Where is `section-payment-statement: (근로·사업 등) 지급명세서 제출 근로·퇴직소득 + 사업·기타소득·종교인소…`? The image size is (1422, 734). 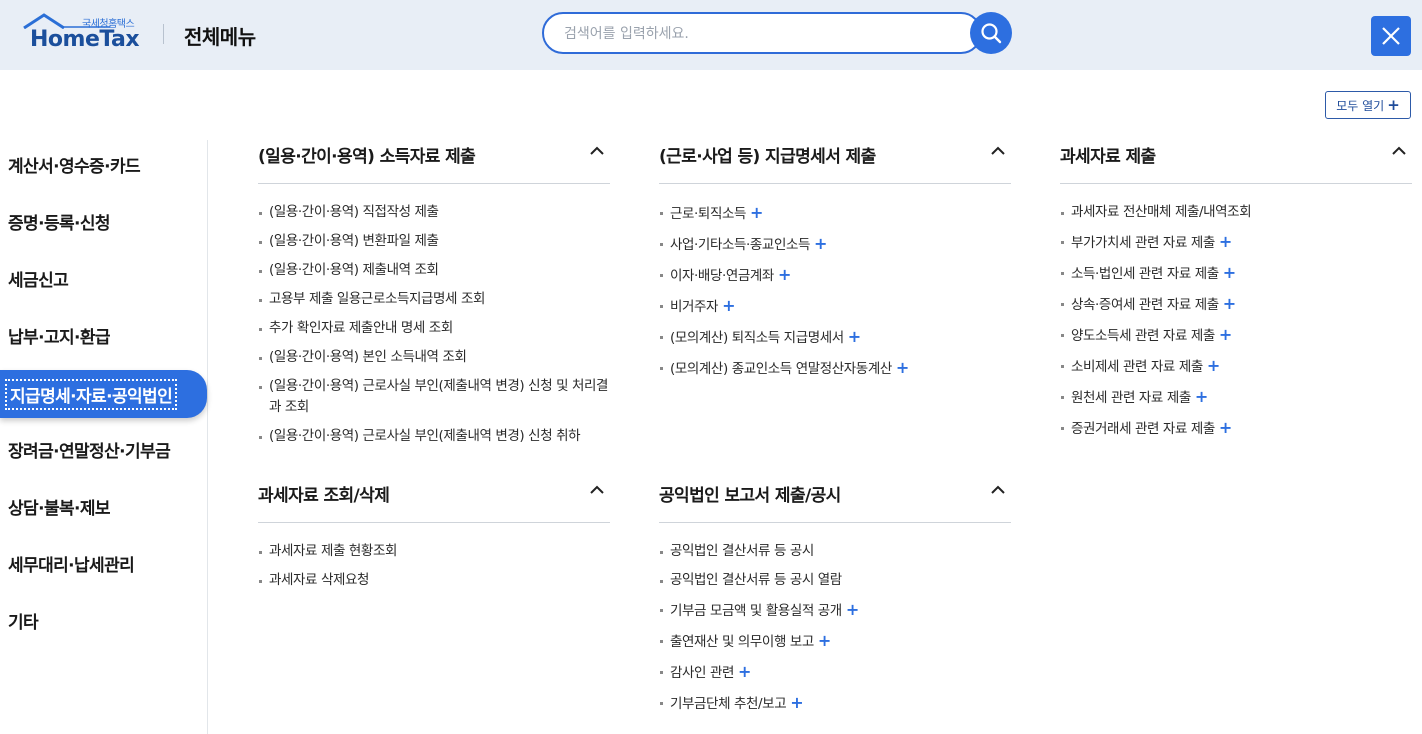
section-payment-statement: (근로·사업 등) 지급명세서 제출 근로·퇴직소득 + 사업·기타소득·종교인소… is located at coordinates (835, 264).